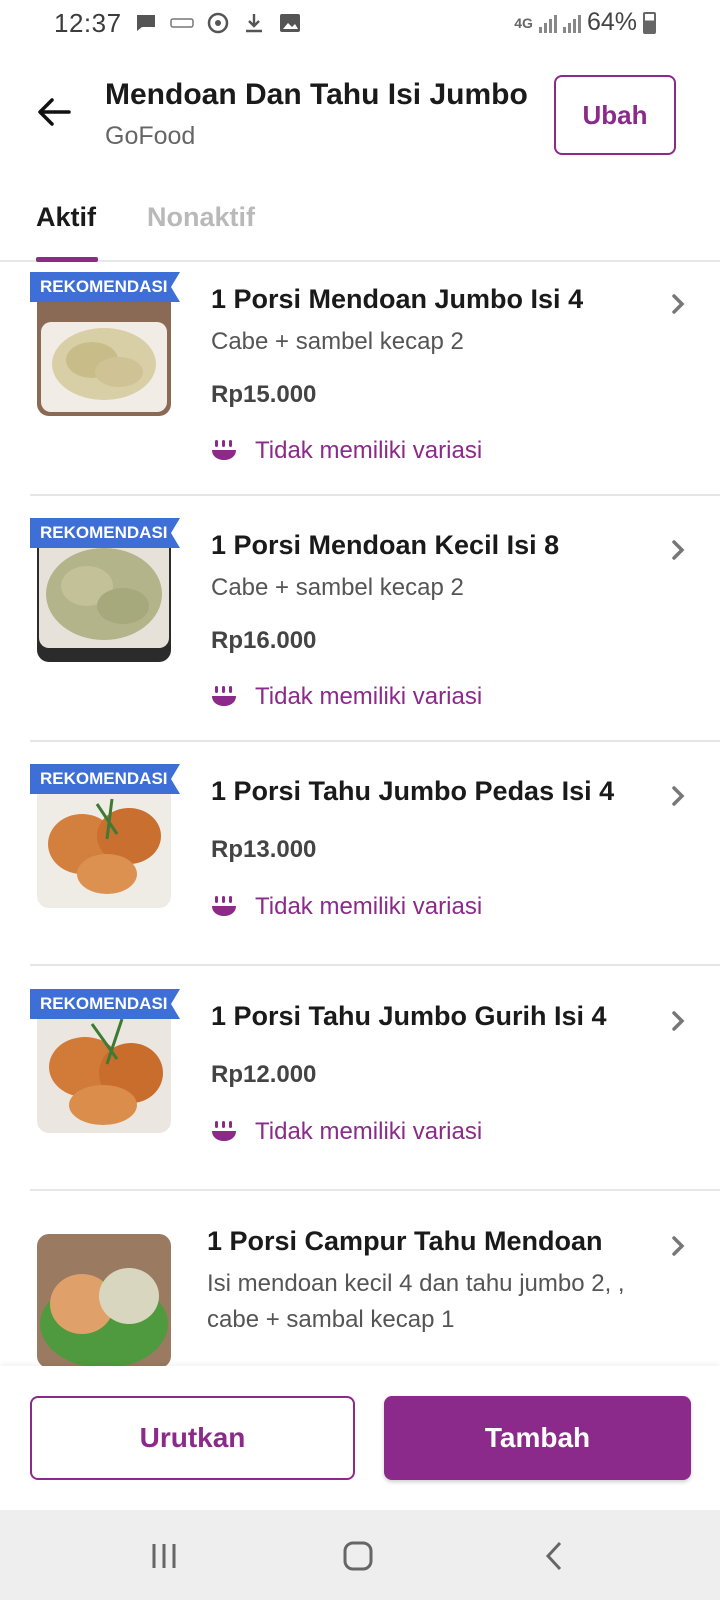 The width and height of the screenshot is (720, 1600). Describe the element at coordinates (360, 120) in the screenshot. I see `header: Mendoan Dan Tahu Isi Jumbo GoFood Ubah` at that location.